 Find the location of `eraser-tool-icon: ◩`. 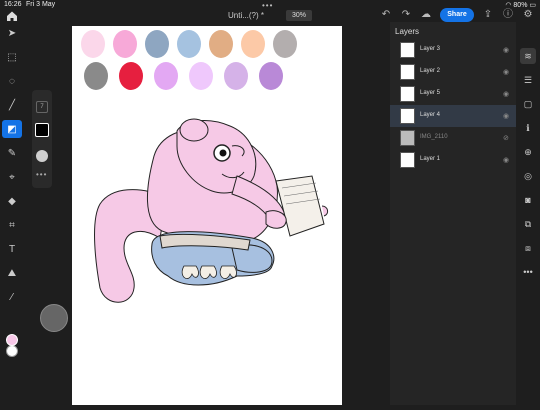

eraser-tool-icon: ◩ is located at coordinates (12, 129).